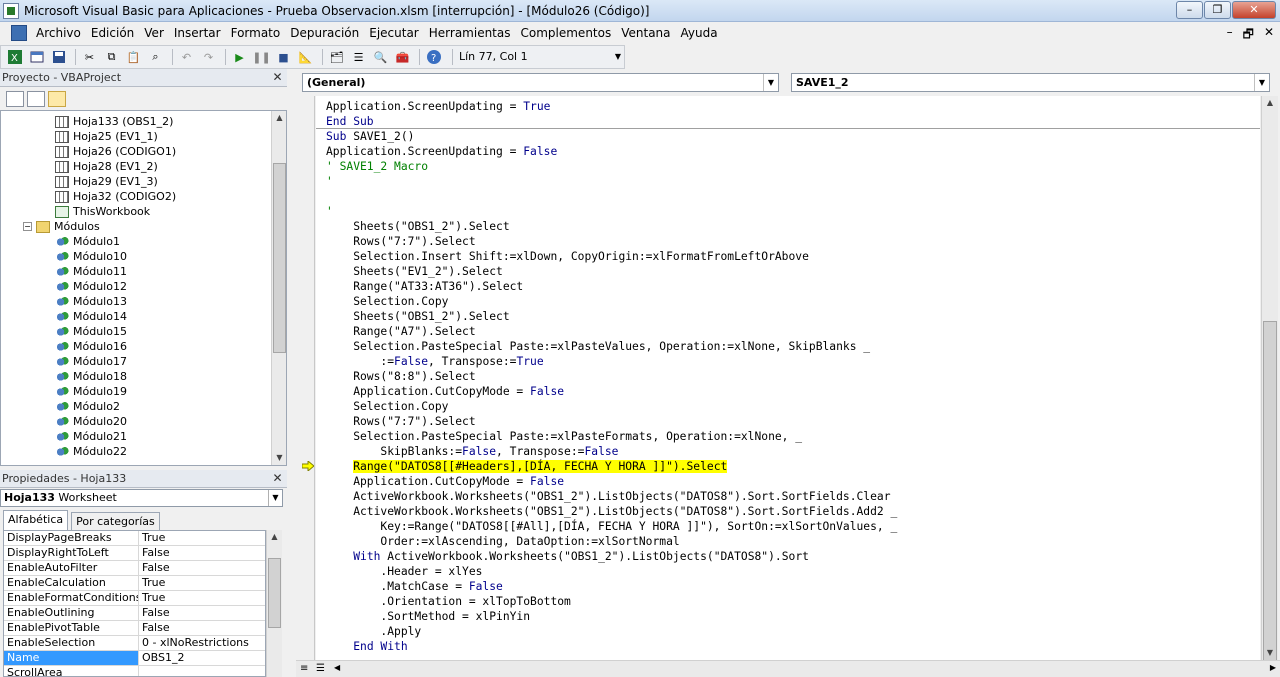  Describe the element at coordinates (134, 538) in the screenshot. I see `property-row: DisplayPageBreaks True` at that location.